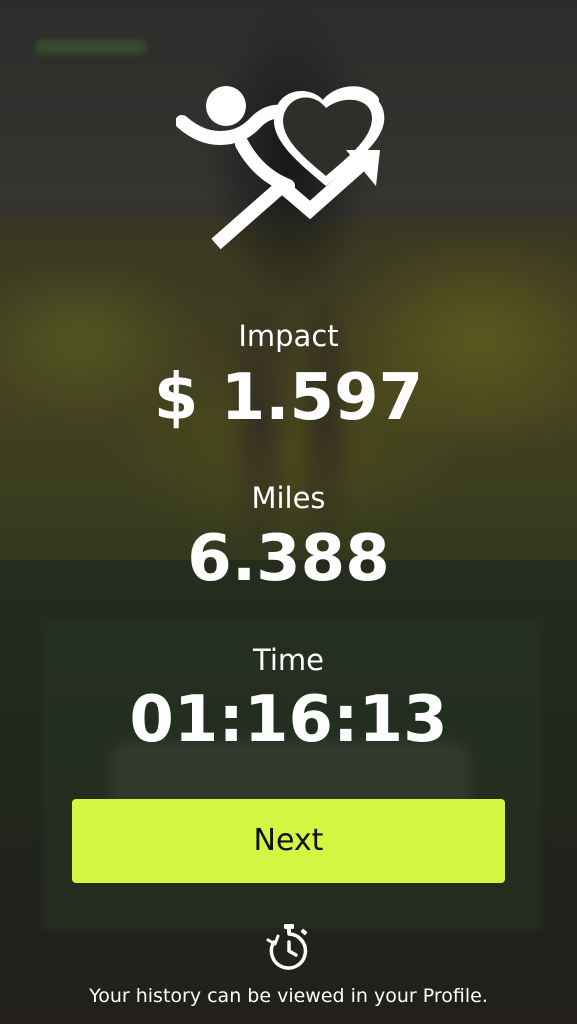 The image size is (577, 1024). What do you see at coordinates (288, 720) in the screenshot?
I see `time-value: 01:16:13` at bounding box center [288, 720].